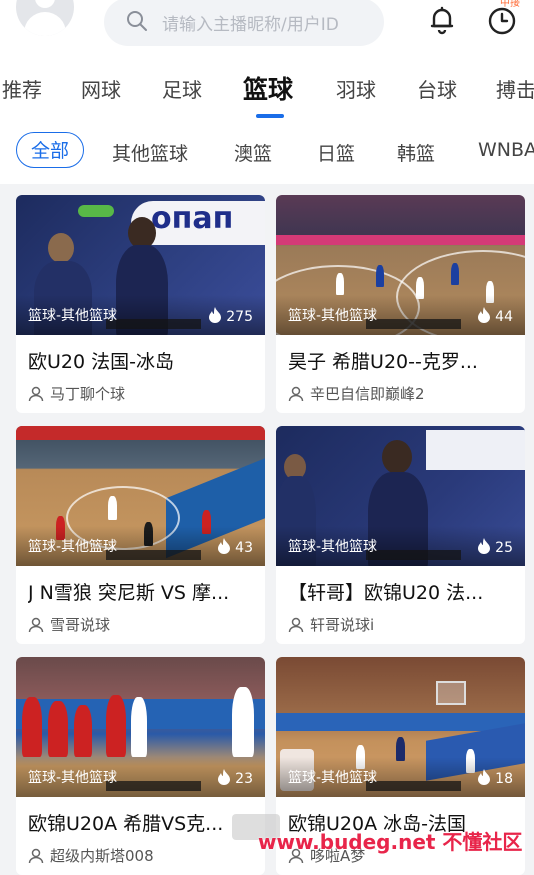 This screenshot has height=875, width=534. Describe the element at coordinates (45, 4) in the screenshot. I see `avatar-head-shape` at that location.